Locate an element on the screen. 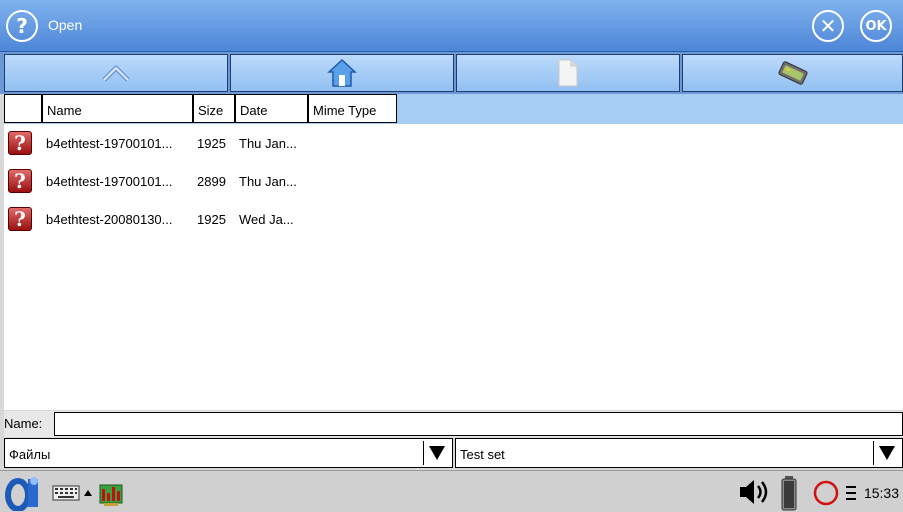 The height and width of the screenshot is (512, 903). clock: 15:33 is located at coordinates (881, 493).